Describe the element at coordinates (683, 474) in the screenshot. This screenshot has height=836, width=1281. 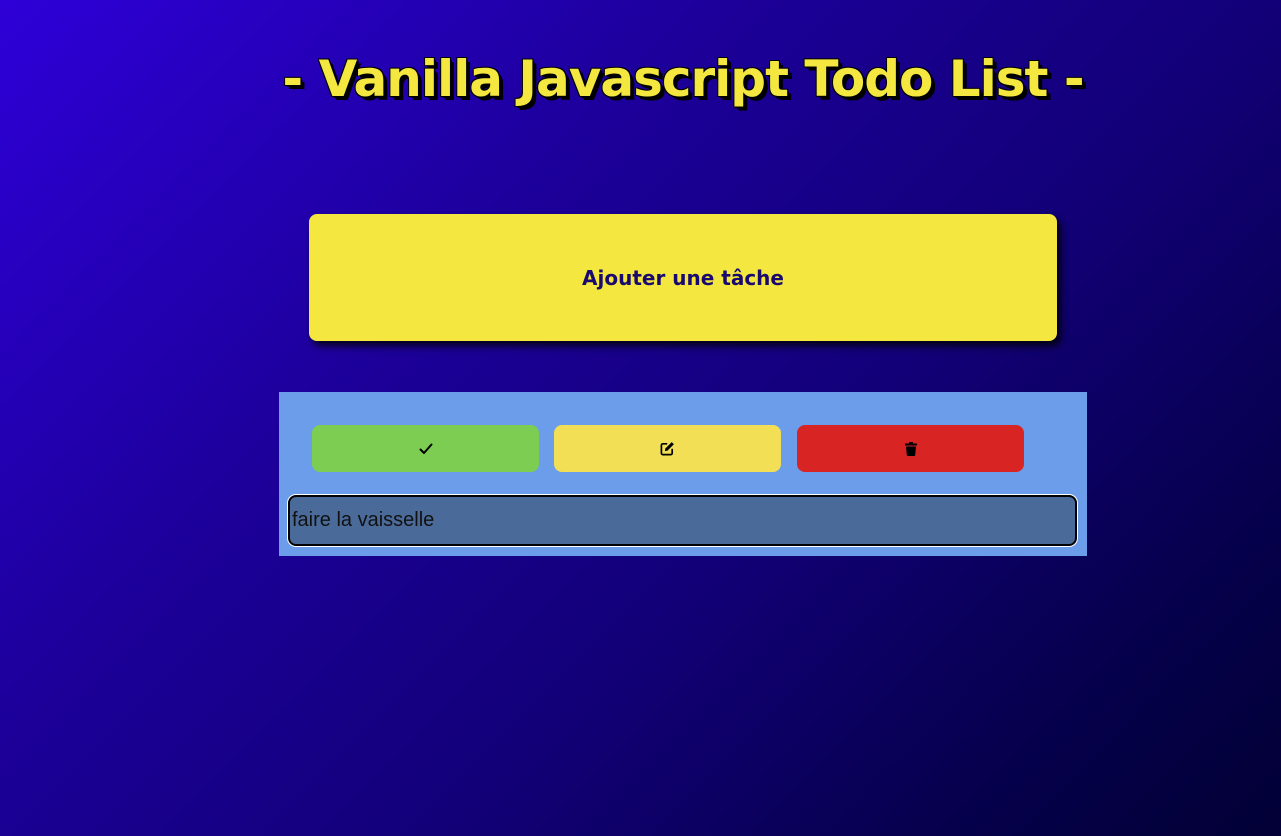
I see `todo-item` at that location.